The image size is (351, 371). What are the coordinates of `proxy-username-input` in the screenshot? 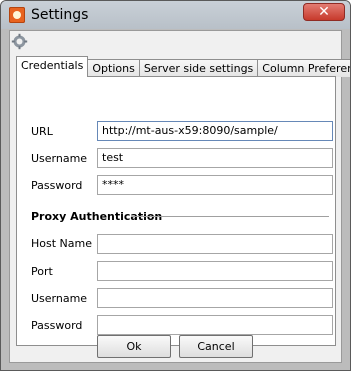 It's located at (215, 298).